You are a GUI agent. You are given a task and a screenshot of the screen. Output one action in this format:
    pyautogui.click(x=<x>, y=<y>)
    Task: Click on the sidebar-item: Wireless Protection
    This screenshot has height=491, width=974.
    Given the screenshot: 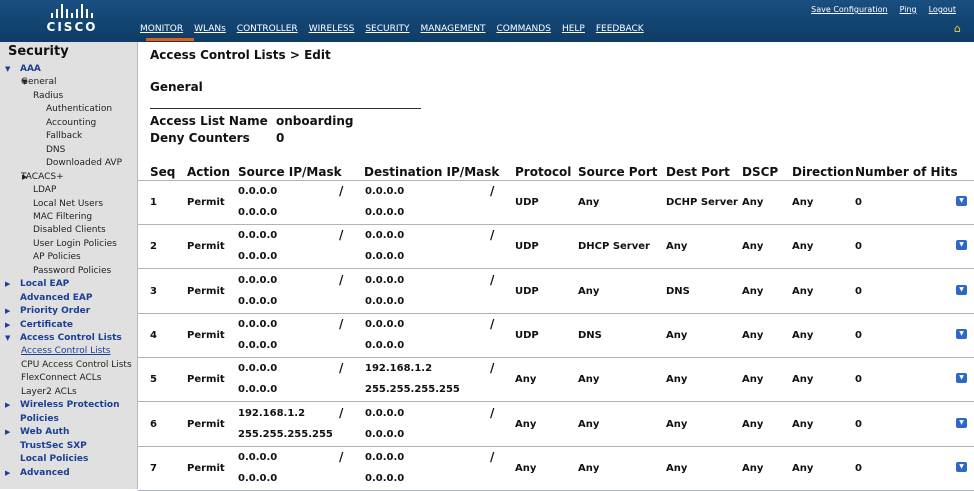 What is the action you would take?
    pyautogui.click(x=70, y=405)
    